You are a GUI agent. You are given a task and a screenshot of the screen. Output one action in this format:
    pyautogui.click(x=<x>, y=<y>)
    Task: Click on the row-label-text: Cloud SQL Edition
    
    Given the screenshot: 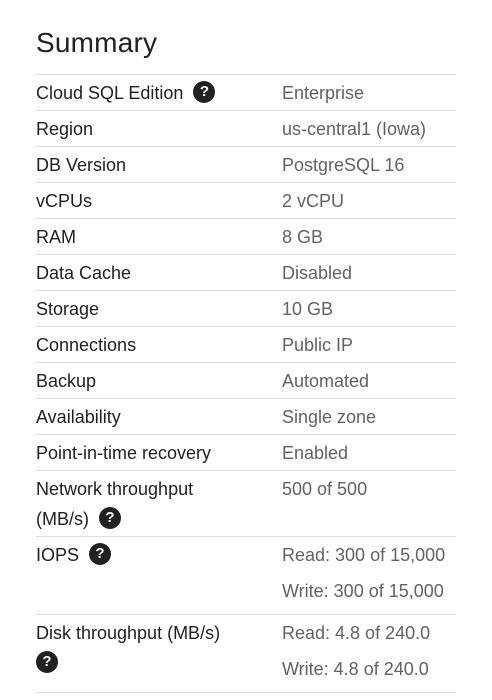 What is the action you would take?
    pyautogui.click(x=110, y=93)
    